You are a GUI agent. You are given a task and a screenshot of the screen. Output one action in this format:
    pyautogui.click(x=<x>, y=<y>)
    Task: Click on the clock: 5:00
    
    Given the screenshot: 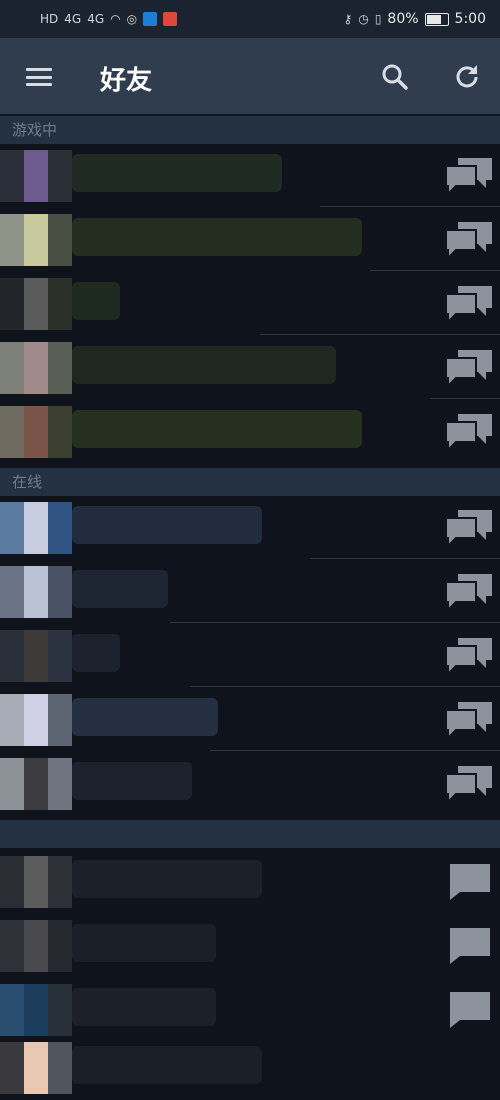 What is the action you would take?
    pyautogui.click(x=470, y=19)
    